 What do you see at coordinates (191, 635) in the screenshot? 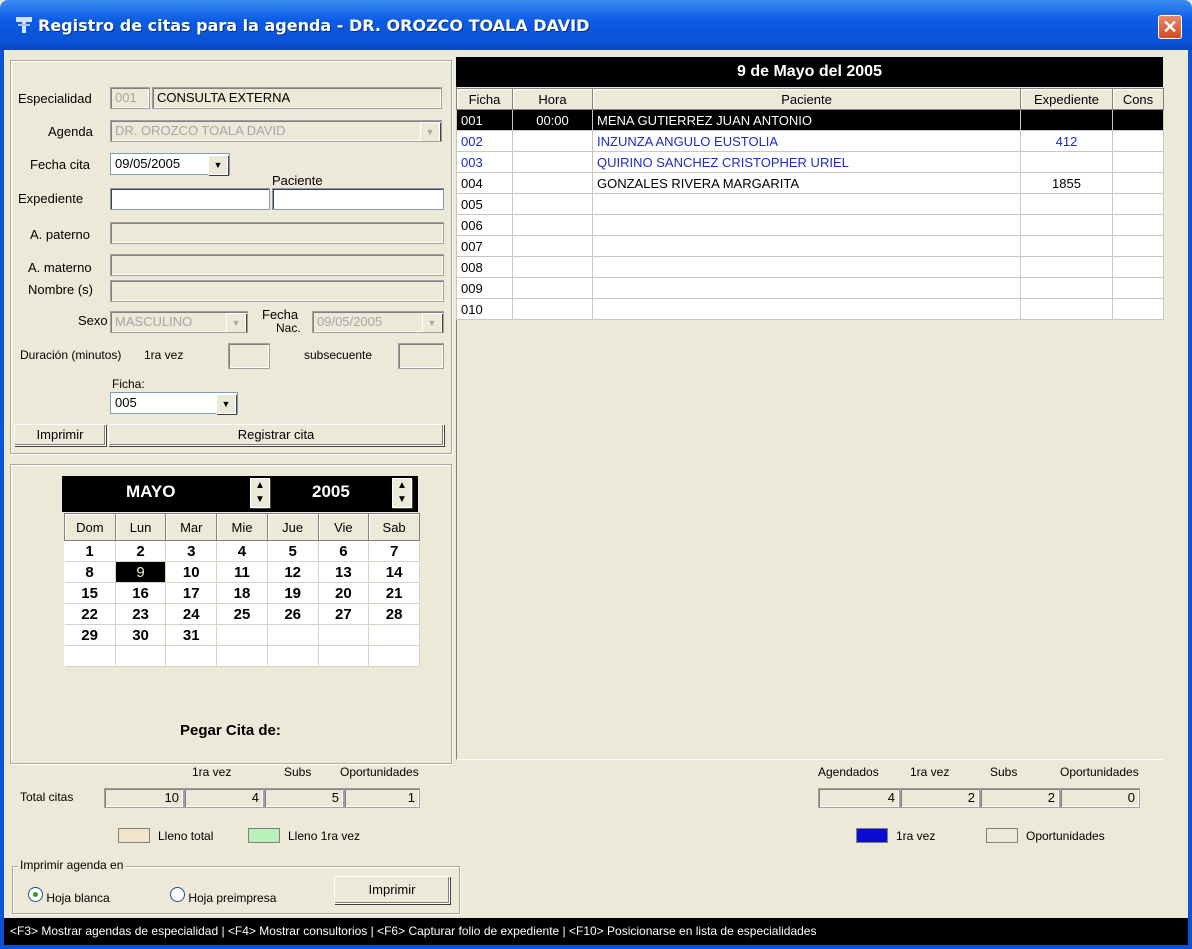
I see `calendar-day: 31` at bounding box center [191, 635].